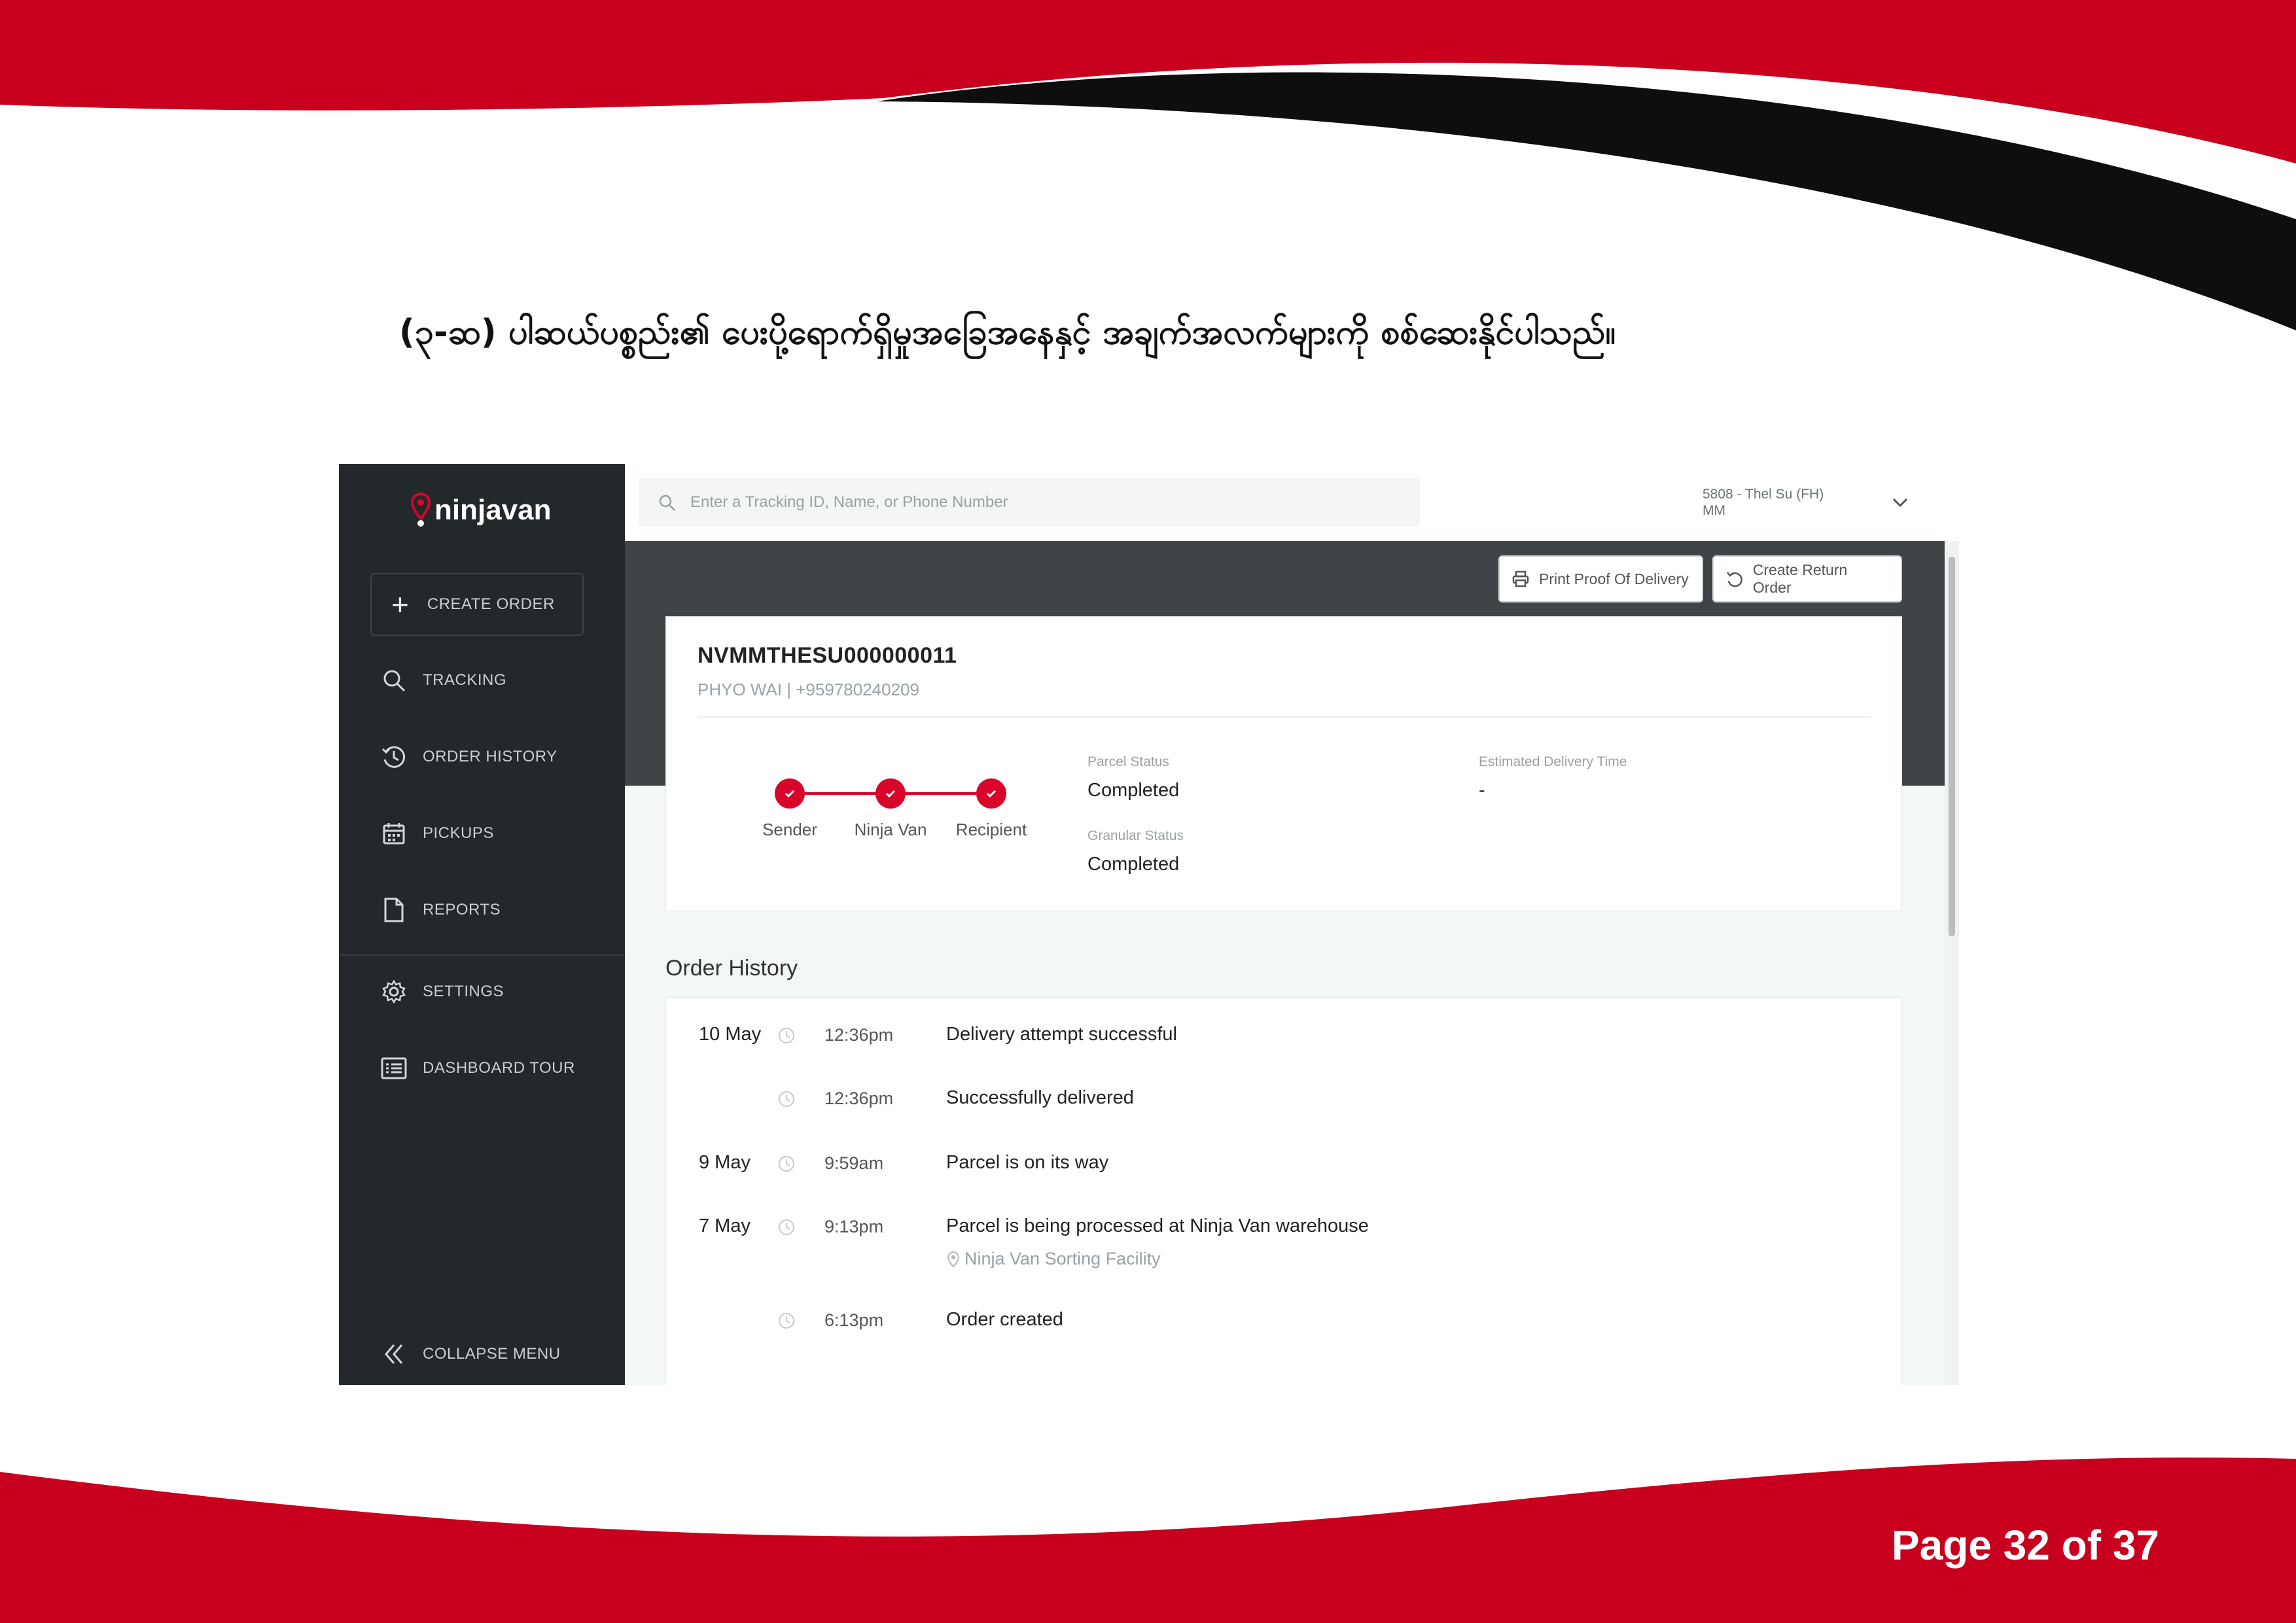 This screenshot has height=1623, width=2296. Describe the element at coordinates (1061, 1034) in the screenshot. I see `event-description: Delivery attempt successful` at that location.